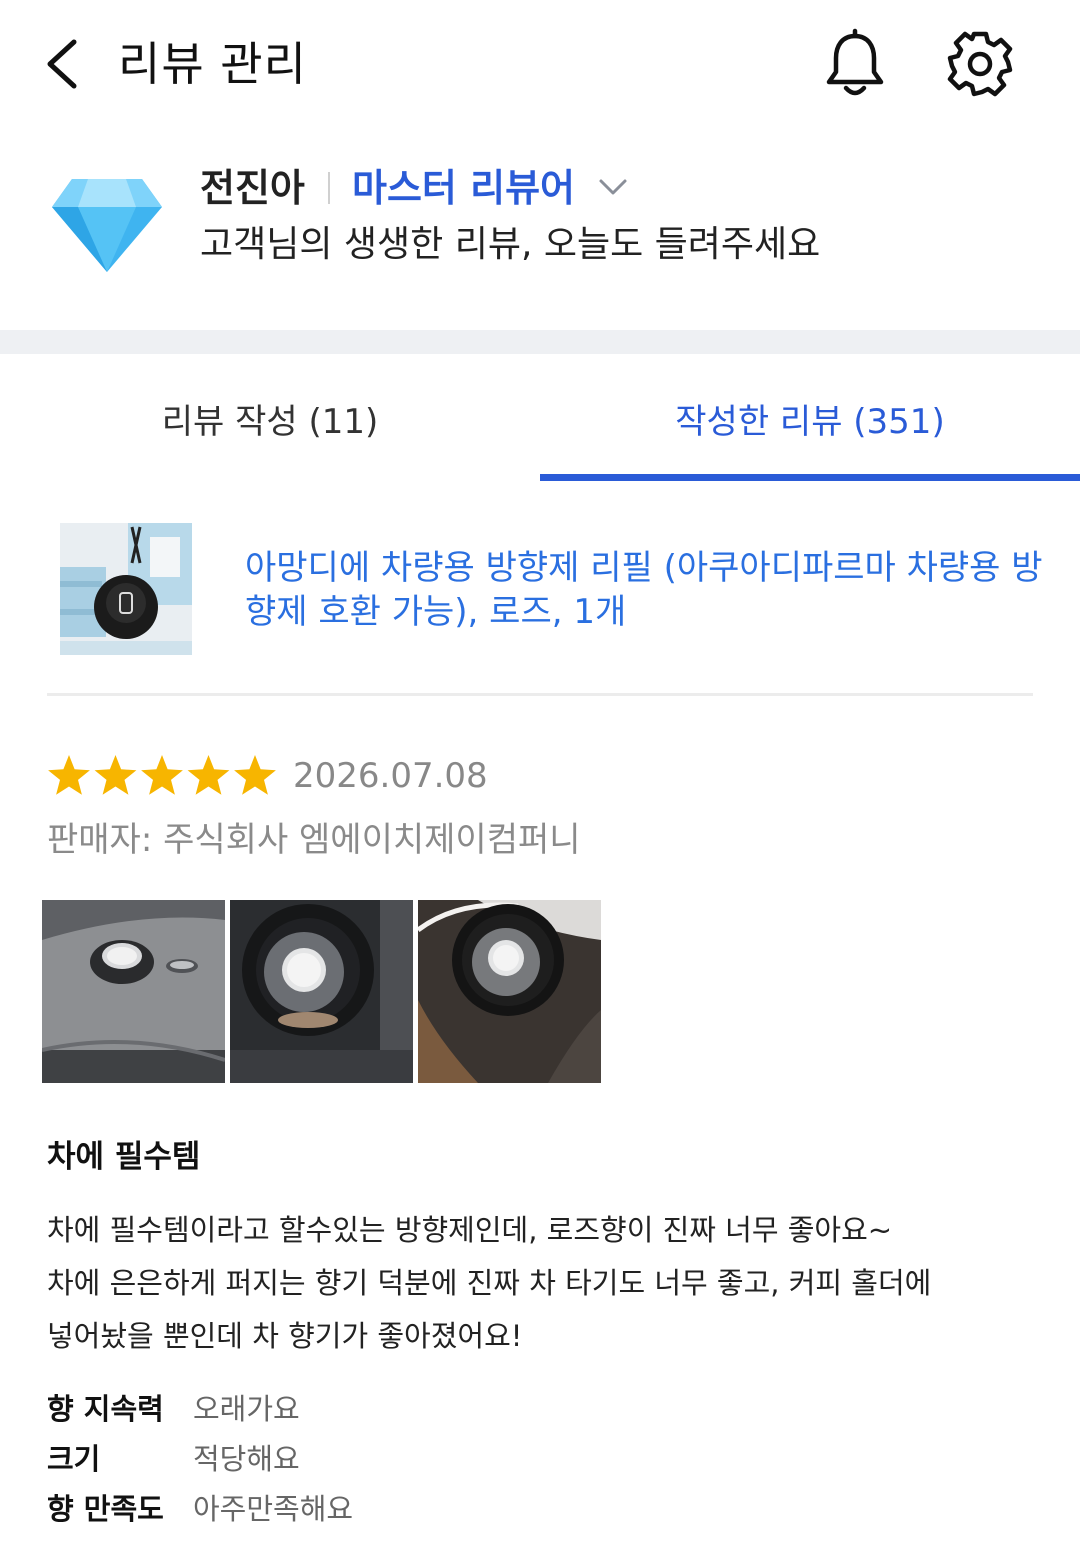 Image resolution: width=1080 pixels, height=1552 pixels. I want to click on profile-name: 전진아, so click(252, 188).